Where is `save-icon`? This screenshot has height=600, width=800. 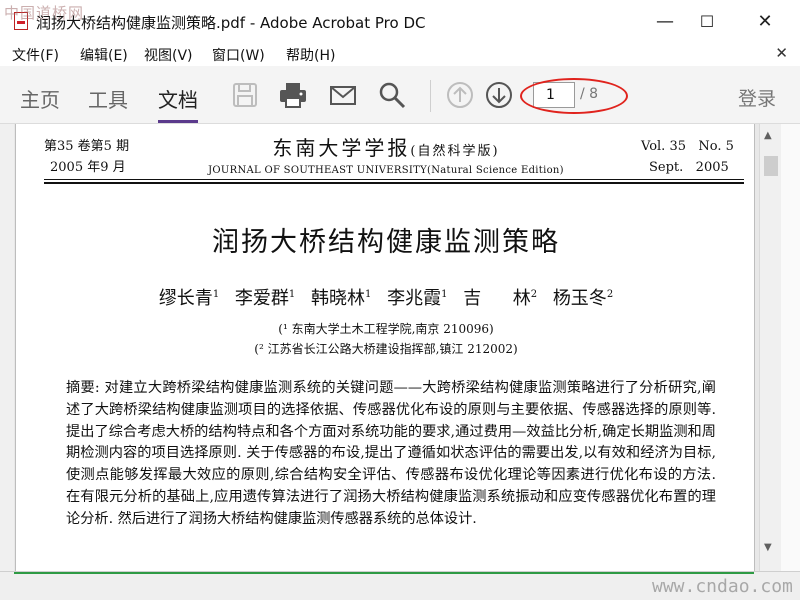
save-icon is located at coordinates (245, 95).